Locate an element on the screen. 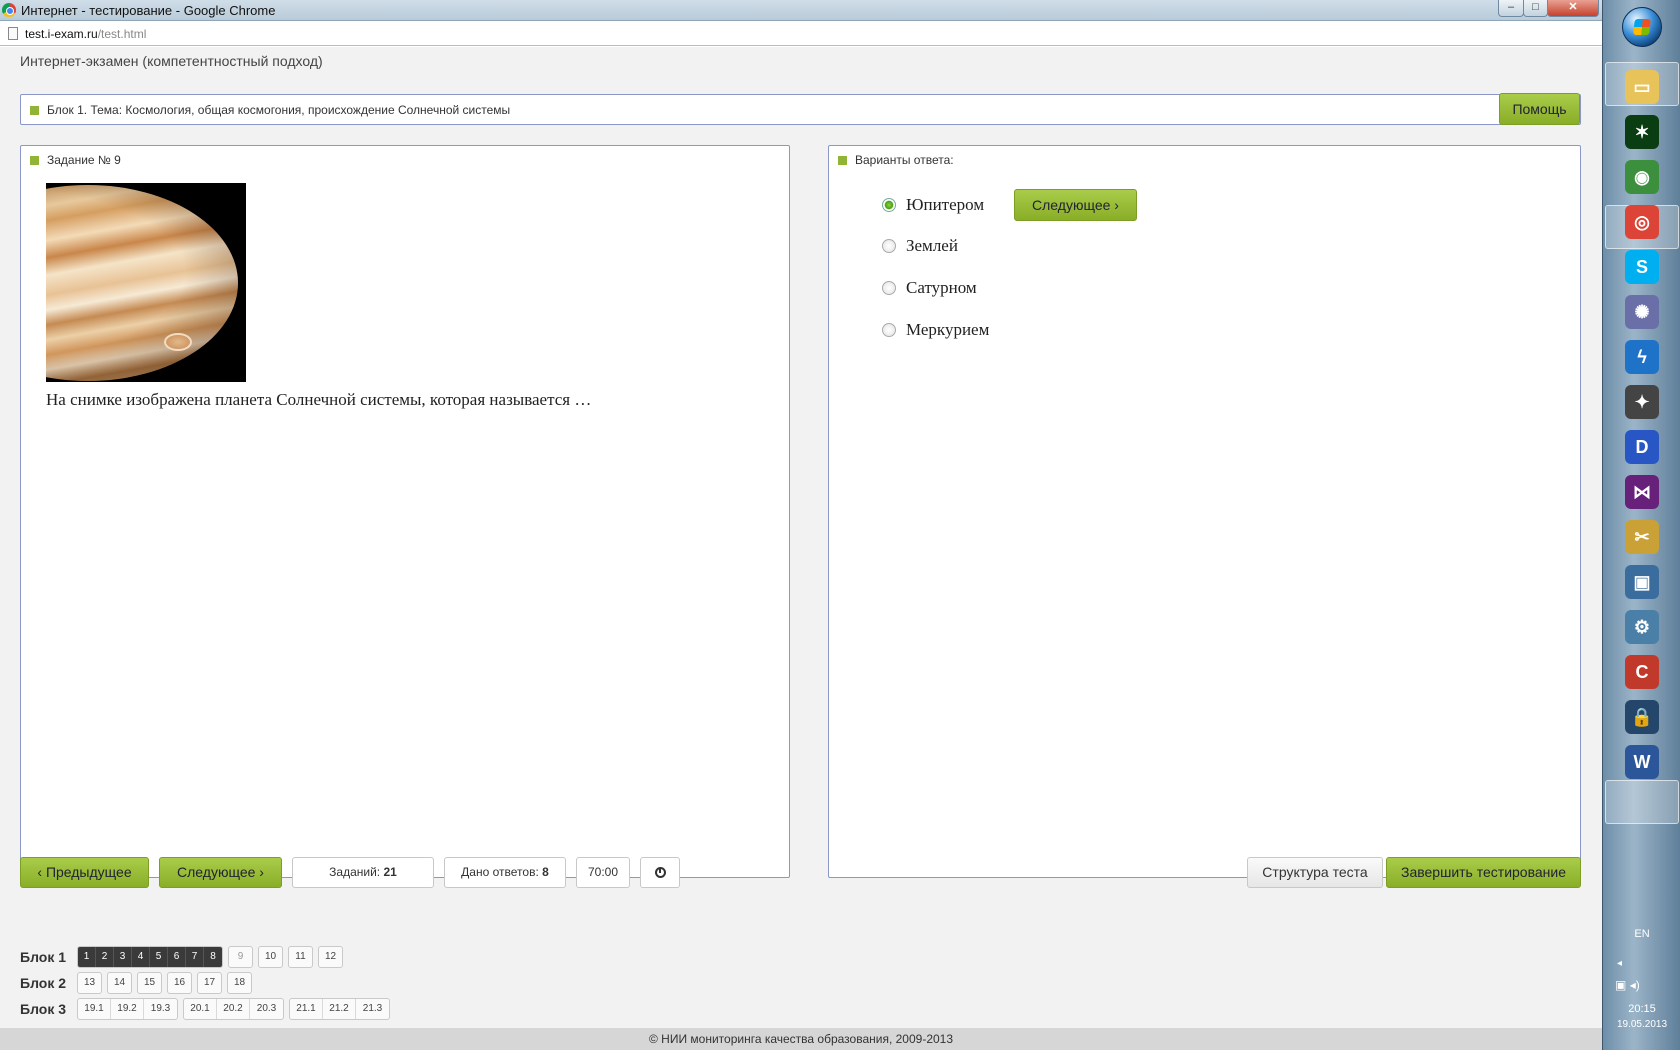  question-cell: 5 is located at coordinates (159, 957).